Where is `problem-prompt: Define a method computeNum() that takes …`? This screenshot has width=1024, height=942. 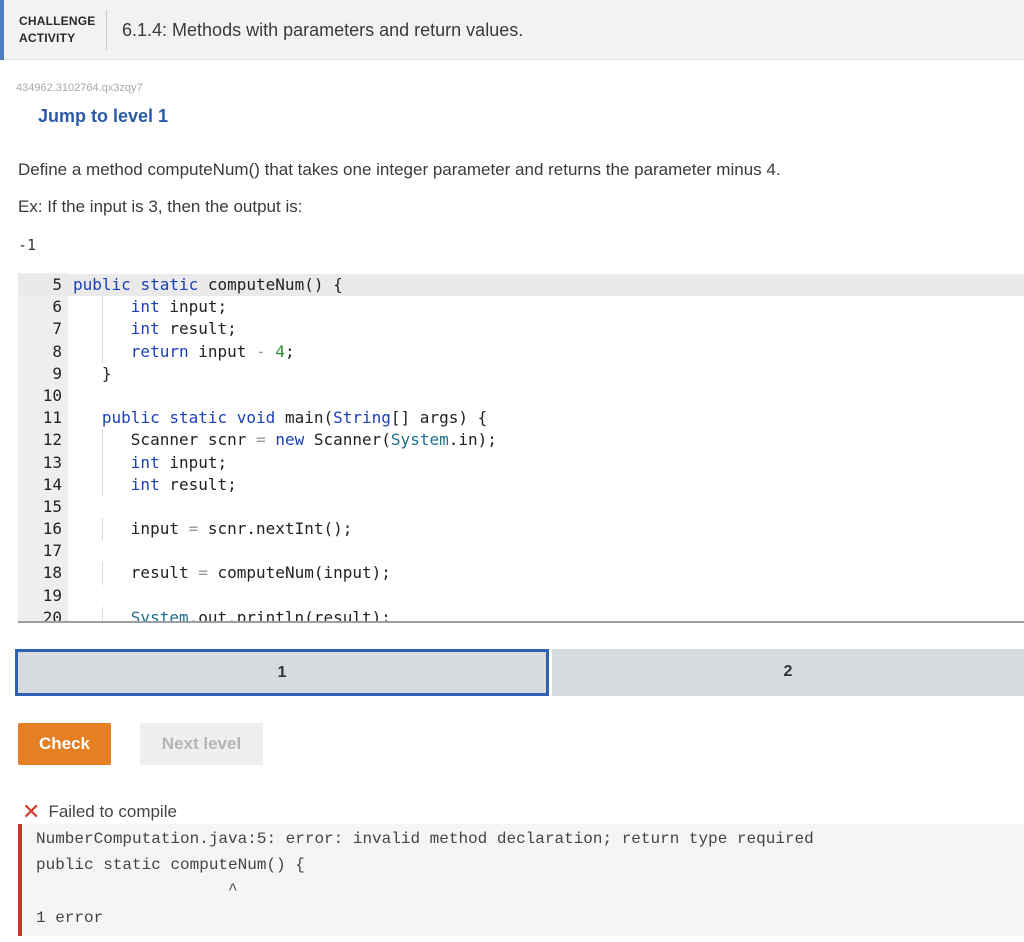
problem-prompt: Define a method computeNum() that takes … is located at coordinates (399, 169).